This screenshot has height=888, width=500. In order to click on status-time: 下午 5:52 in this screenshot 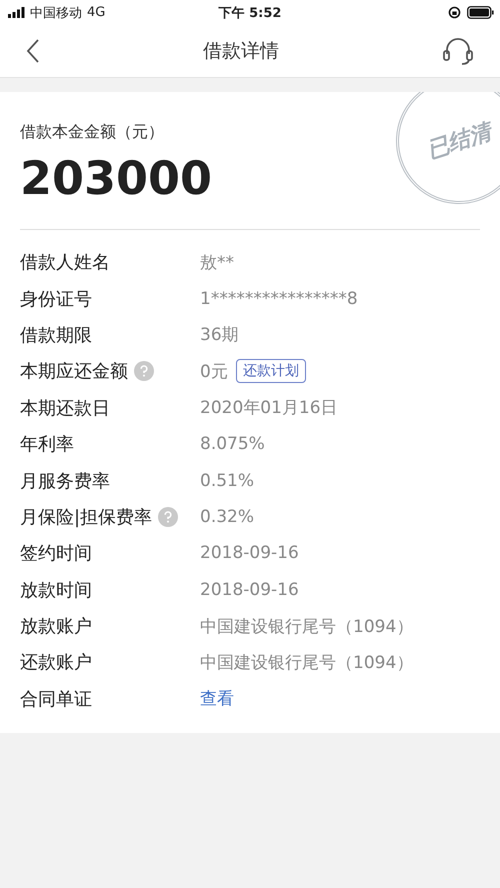, I will do `click(250, 13)`.